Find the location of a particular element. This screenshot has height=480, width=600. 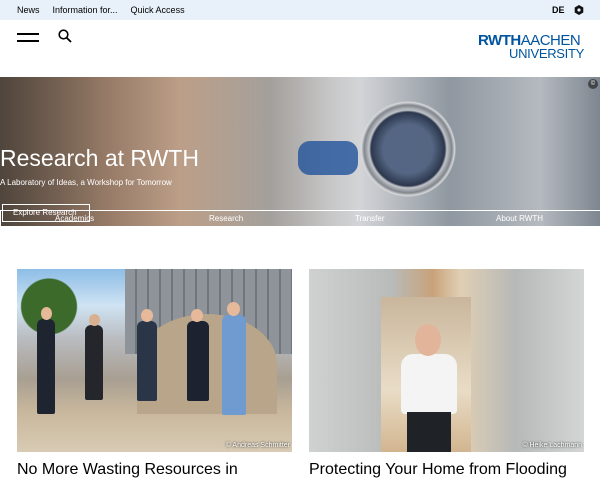

news-card-title: Protecting Your Home from Flooding is located at coordinates (438, 470).